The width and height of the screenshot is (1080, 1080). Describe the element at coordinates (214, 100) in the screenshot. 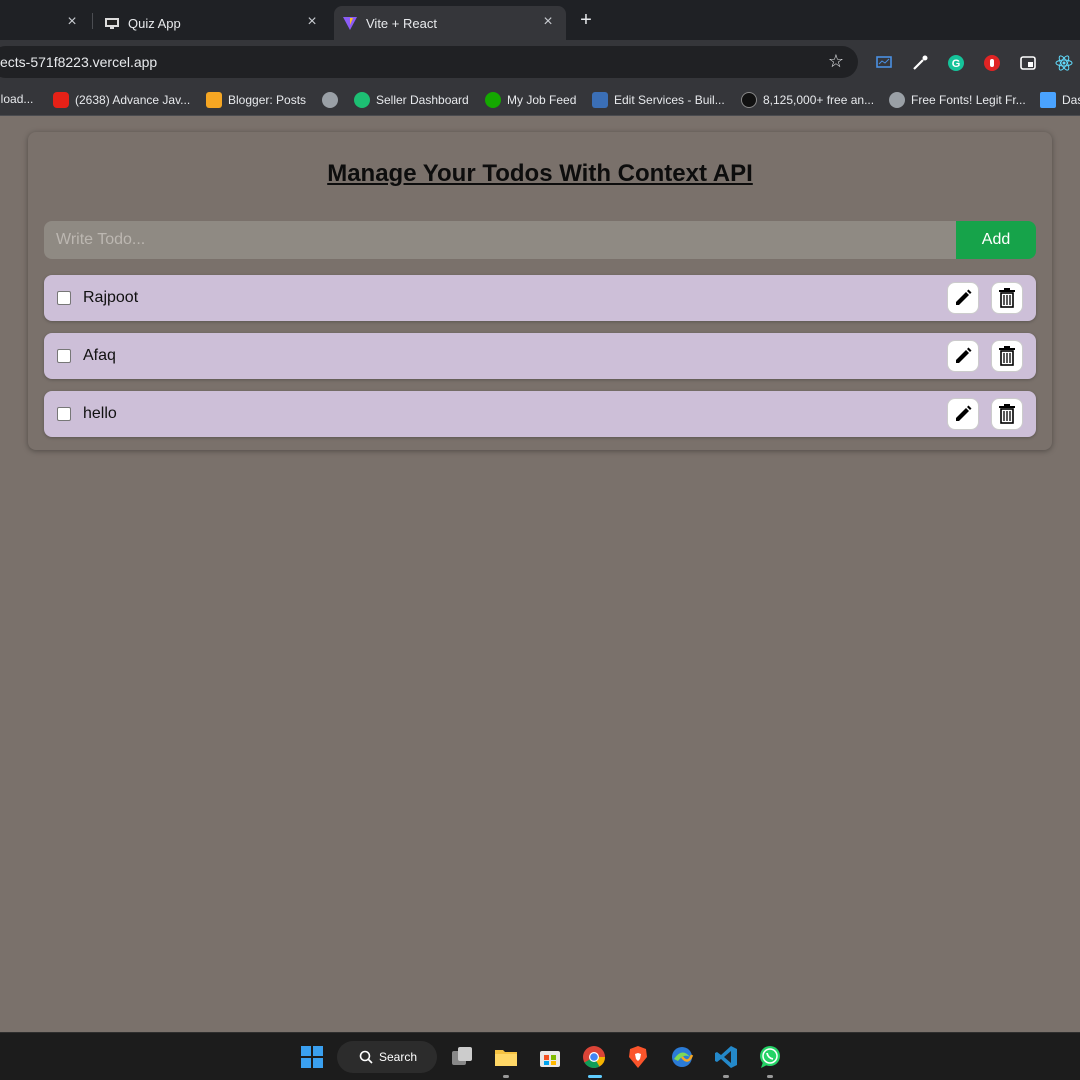

I see `blogger-icon` at that location.